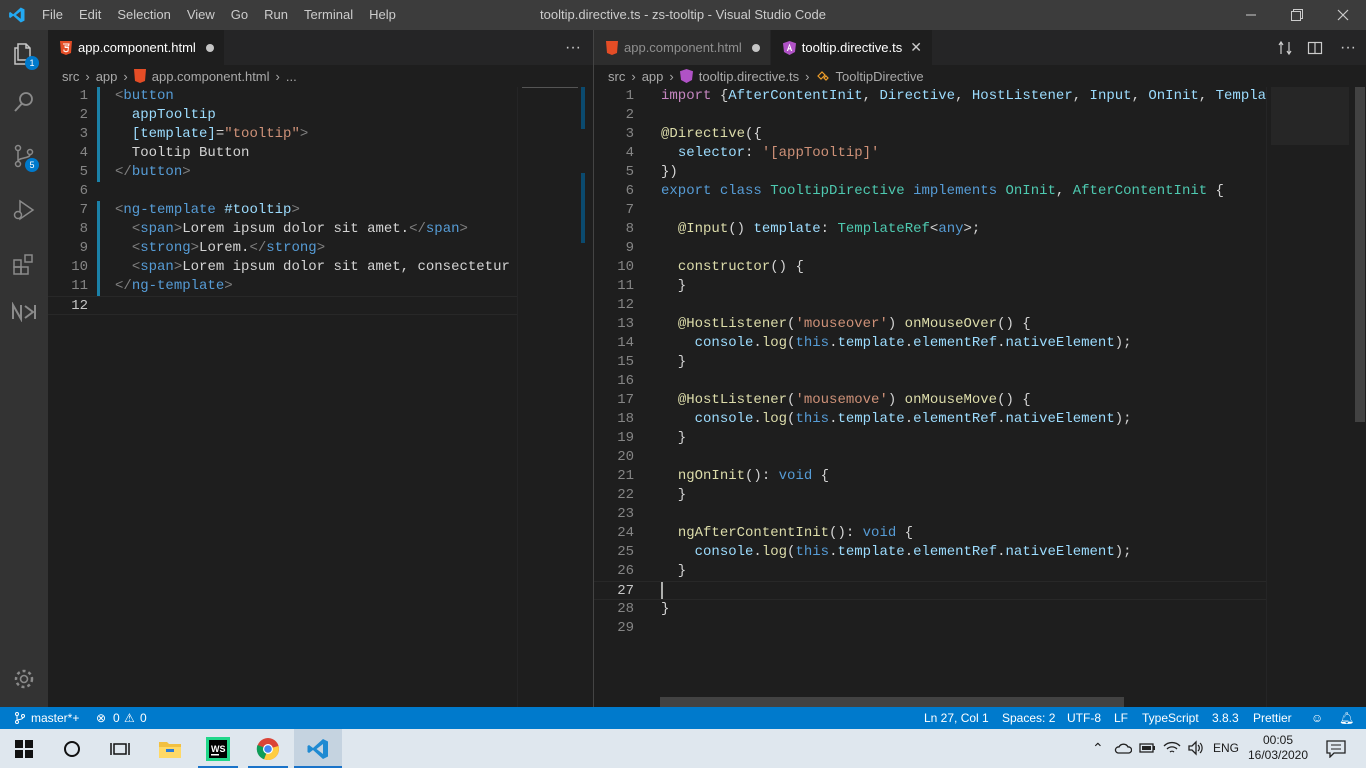 The width and height of the screenshot is (1366, 768). What do you see at coordinates (282, 248) in the screenshot?
I see `code-line: 9 <strong>Lorem.</strong>` at bounding box center [282, 248].